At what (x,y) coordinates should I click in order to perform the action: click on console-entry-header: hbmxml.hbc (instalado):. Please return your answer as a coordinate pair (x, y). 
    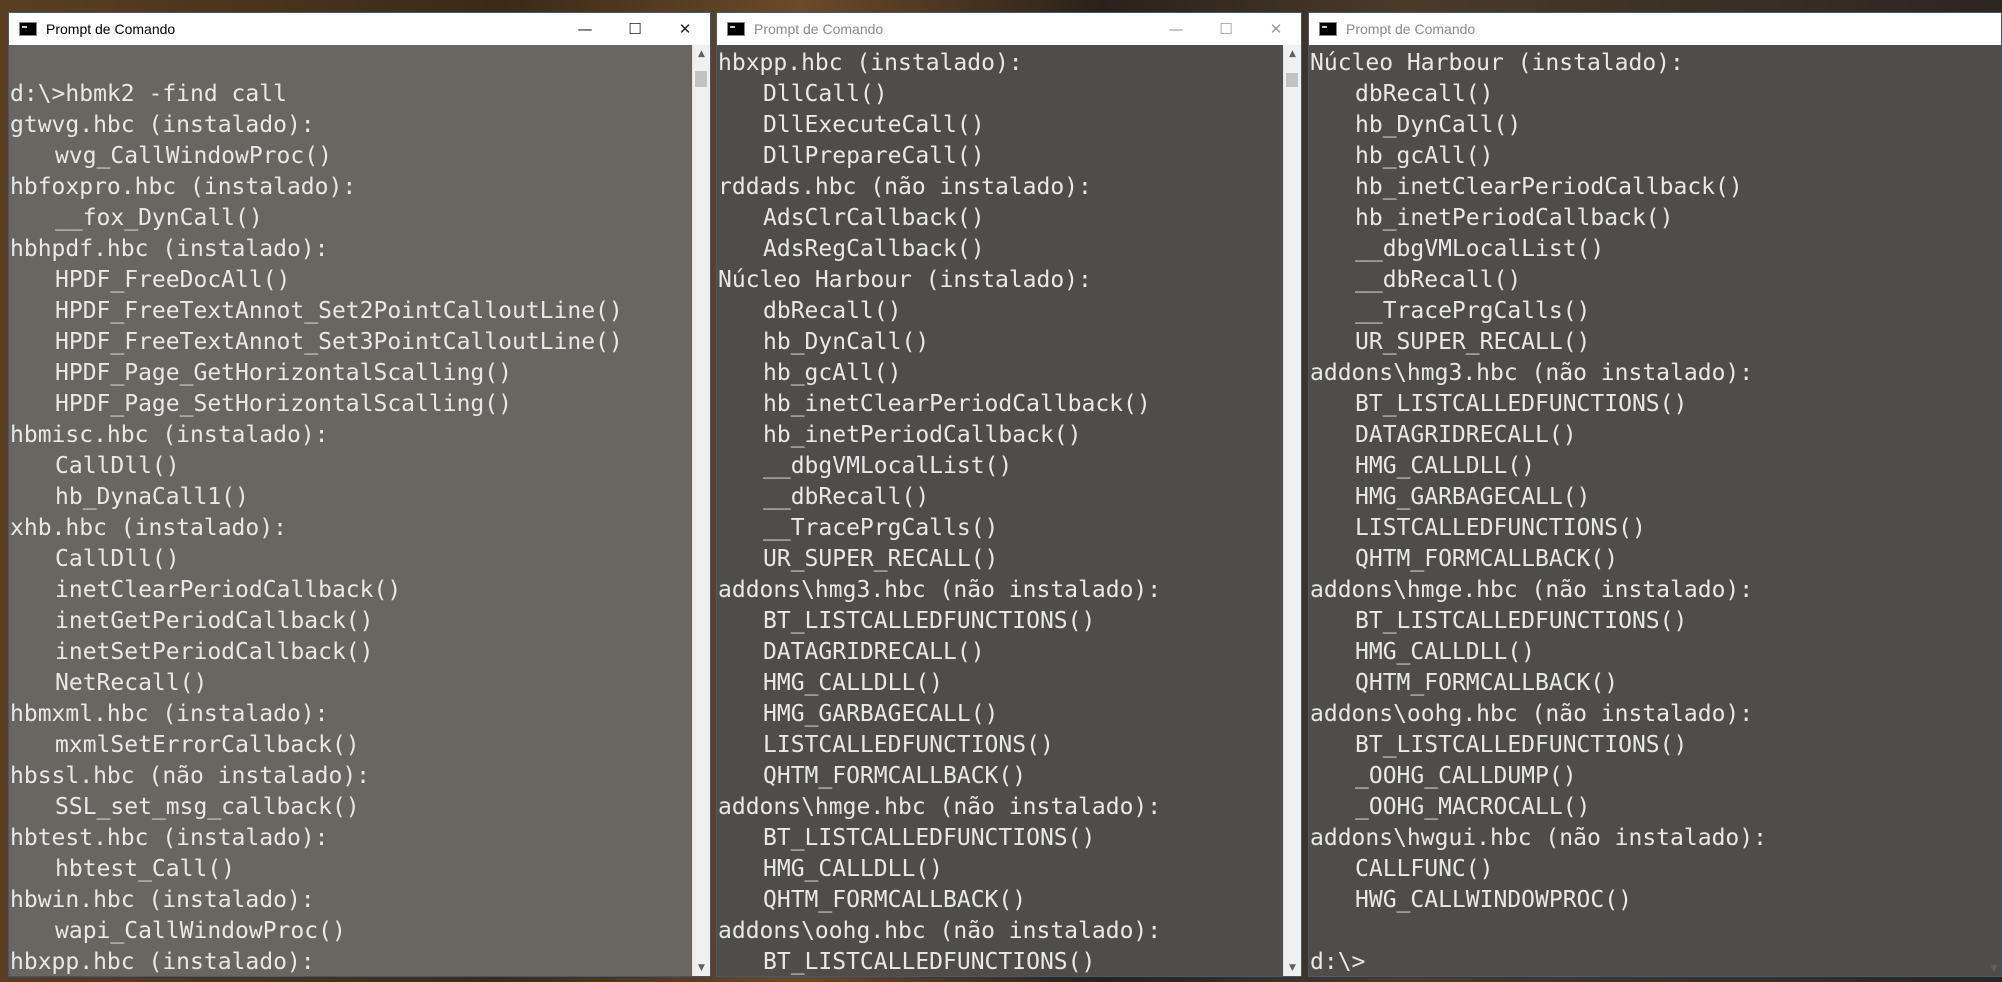
    Looking at the image, I should click on (169, 714).